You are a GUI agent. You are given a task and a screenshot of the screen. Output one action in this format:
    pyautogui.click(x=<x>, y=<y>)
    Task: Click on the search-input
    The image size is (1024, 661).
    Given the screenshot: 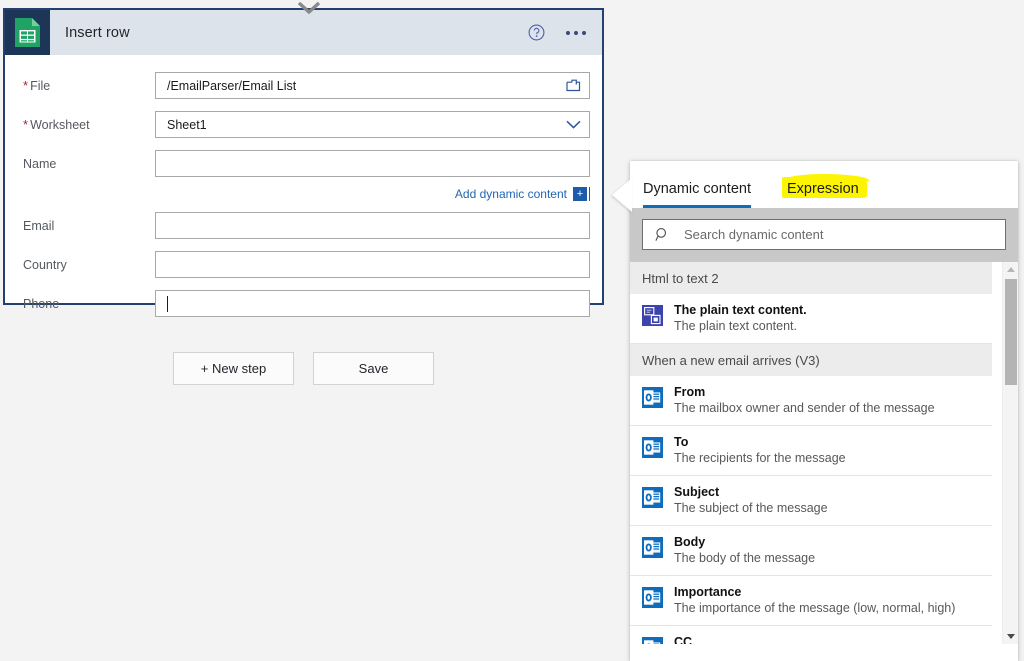 What is the action you would take?
    pyautogui.click(x=832, y=234)
    